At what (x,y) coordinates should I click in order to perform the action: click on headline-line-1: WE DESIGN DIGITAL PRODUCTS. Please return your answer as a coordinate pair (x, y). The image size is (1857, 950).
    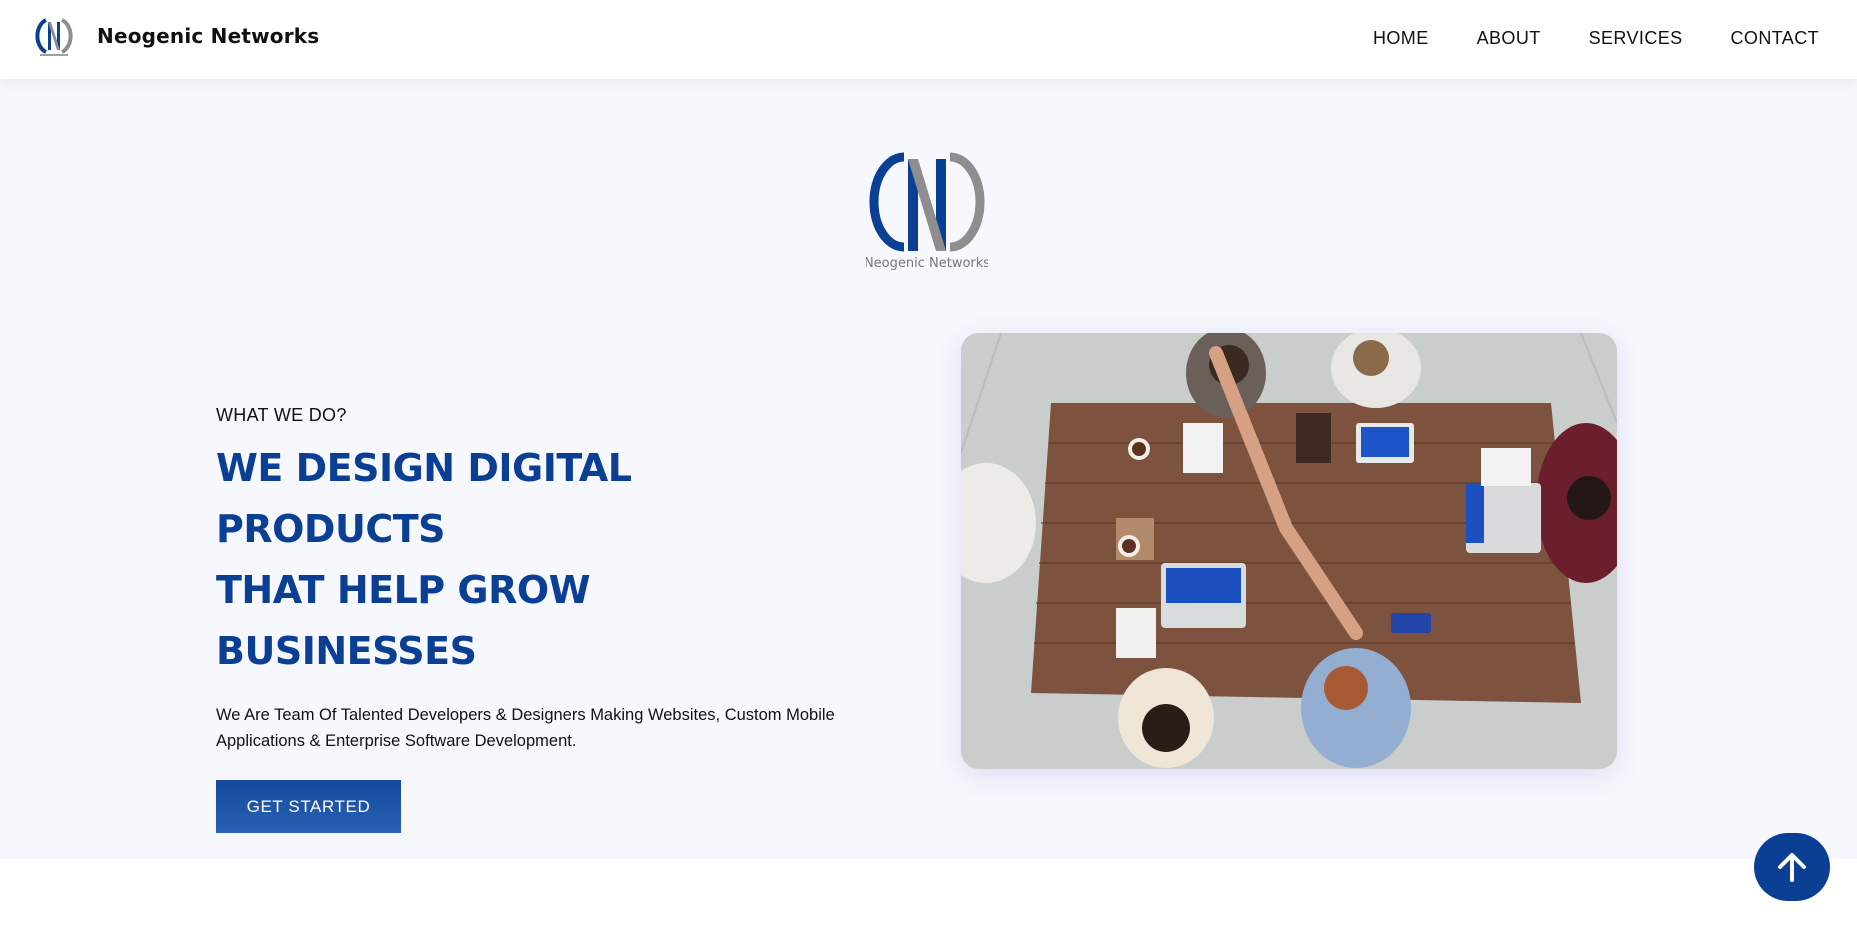
    Looking at the image, I should click on (424, 498).